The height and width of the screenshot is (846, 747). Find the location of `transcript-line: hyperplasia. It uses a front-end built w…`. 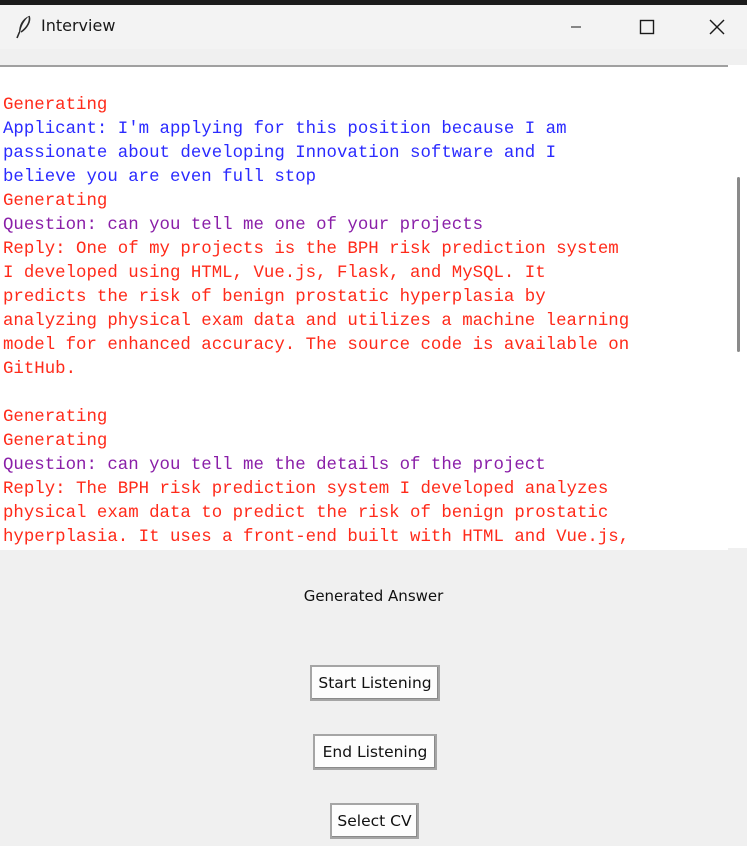

transcript-line: hyperplasia. It uses a front-end built w… is located at coordinates (316, 537).